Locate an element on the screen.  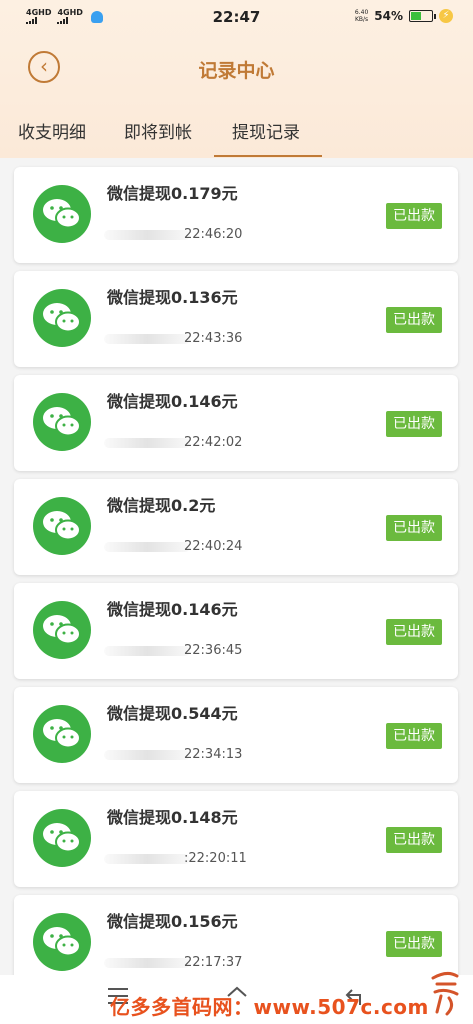
watermark-logo-icon is located at coordinates (445, 993).